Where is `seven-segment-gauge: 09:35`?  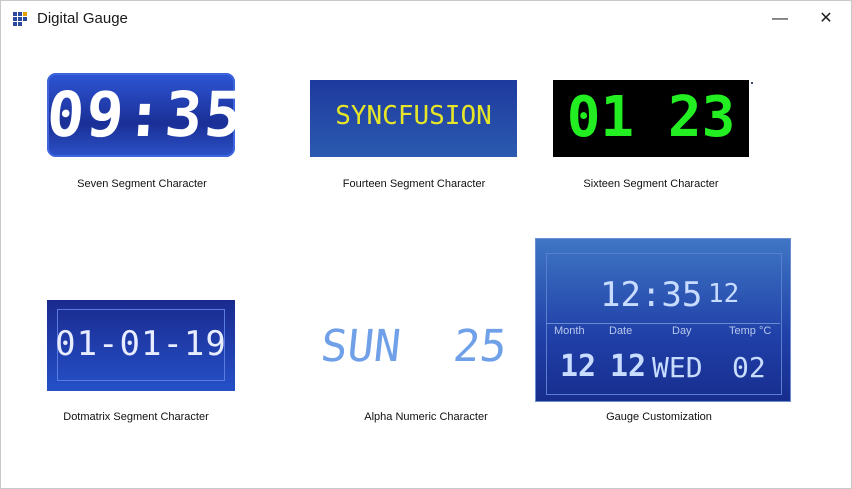 seven-segment-gauge: 09:35 is located at coordinates (145, 115).